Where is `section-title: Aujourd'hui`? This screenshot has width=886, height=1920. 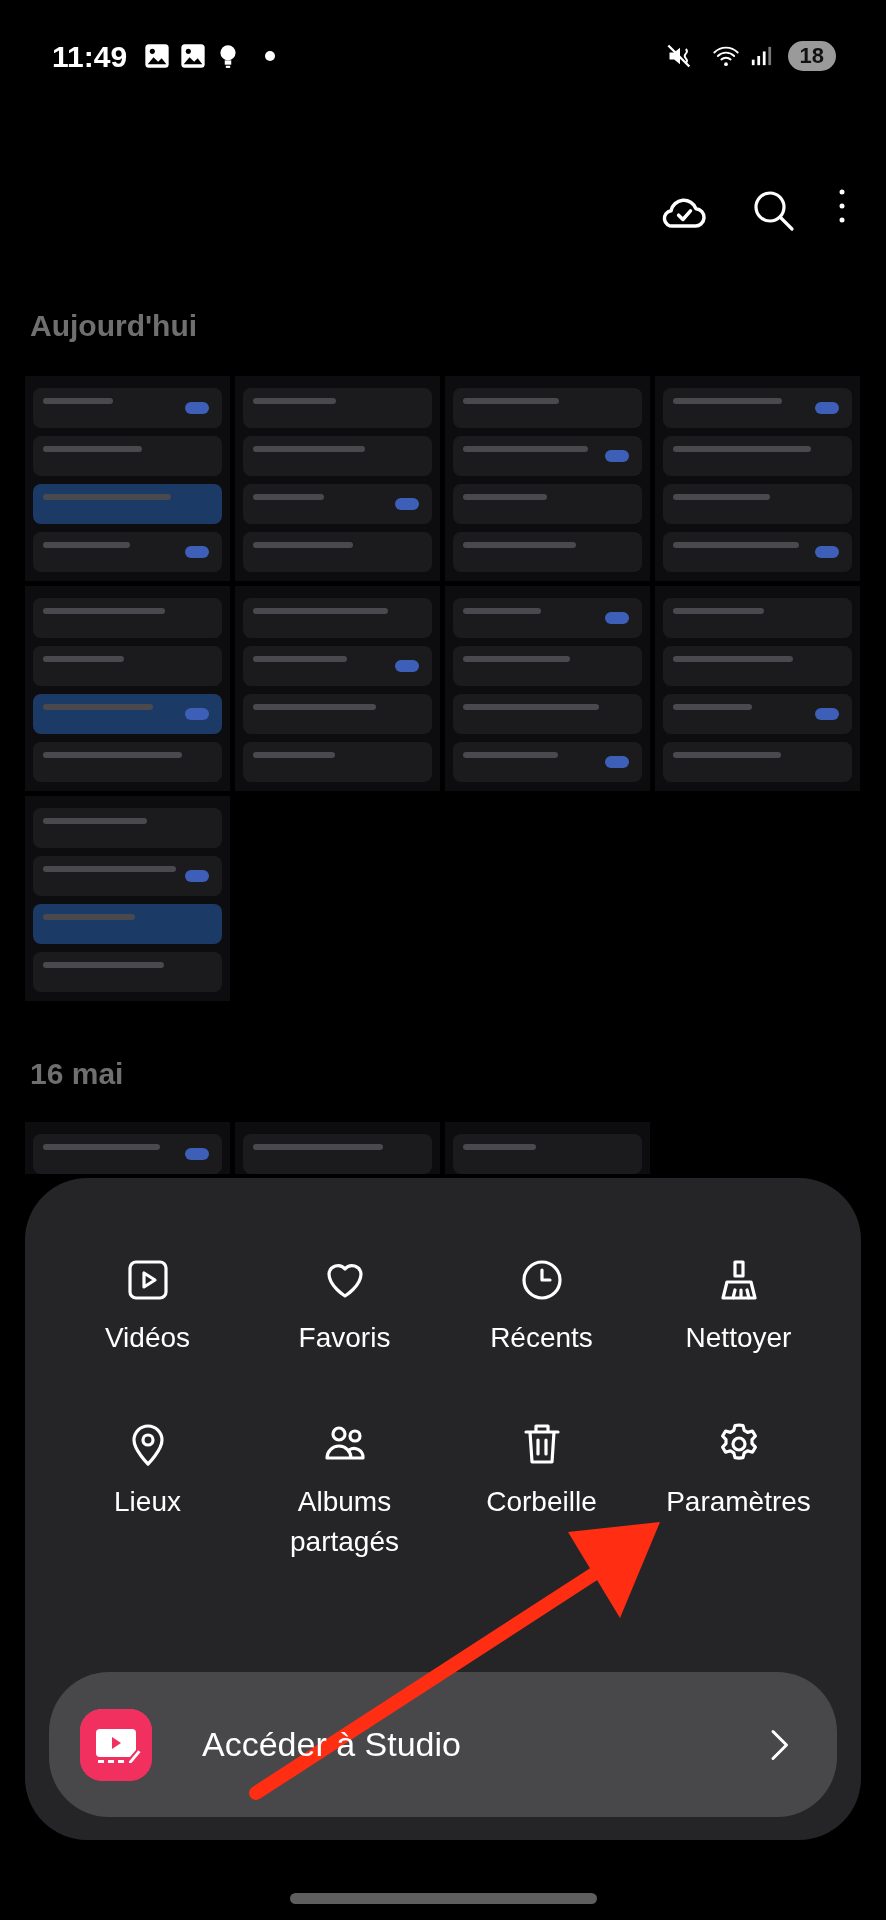
section-title: Aujourd'hui is located at coordinates (114, 326).